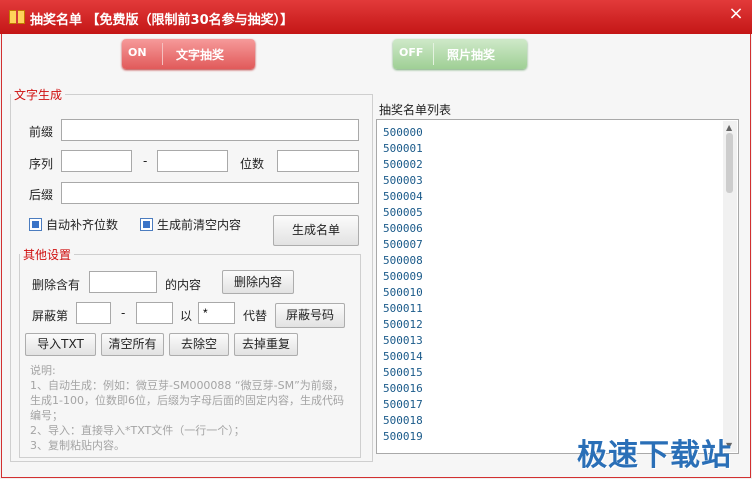  I want to click on list-item: 500018, so click(403, 420).